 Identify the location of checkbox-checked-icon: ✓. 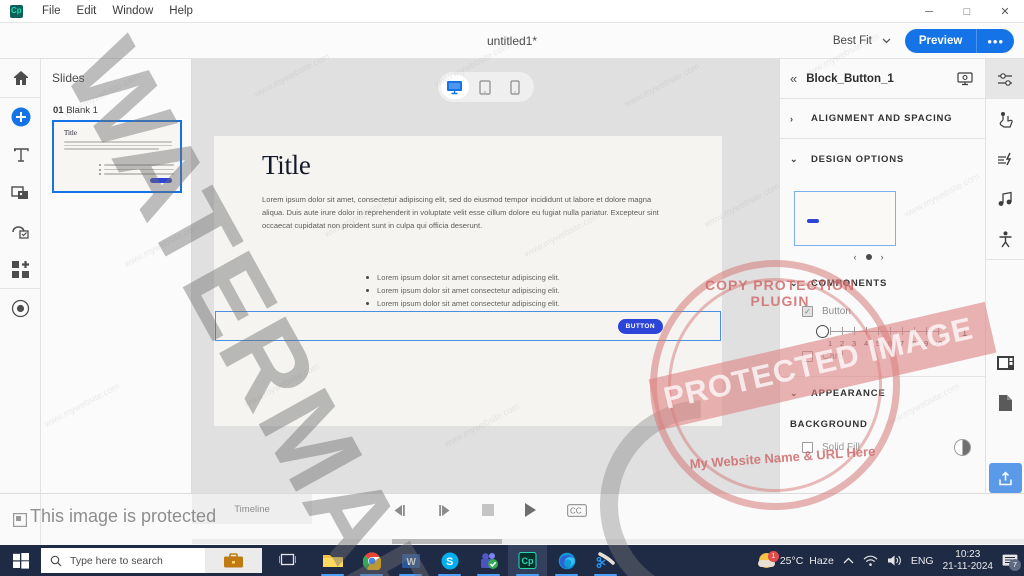
(807, 311).